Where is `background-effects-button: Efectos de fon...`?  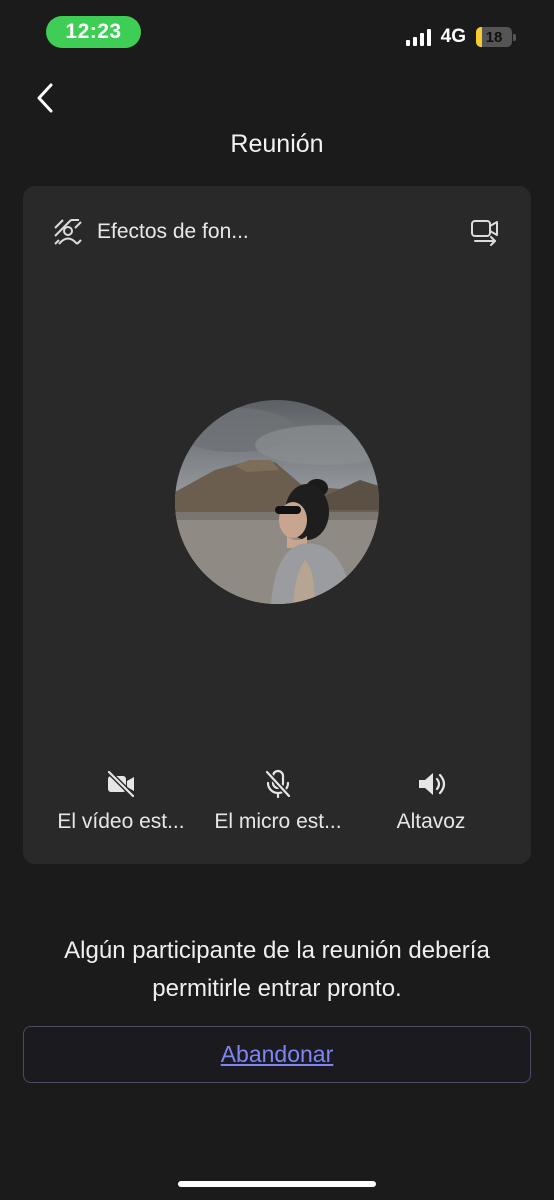 background-effects-button: Efectos de fon... is located at coordinates (151, 232).